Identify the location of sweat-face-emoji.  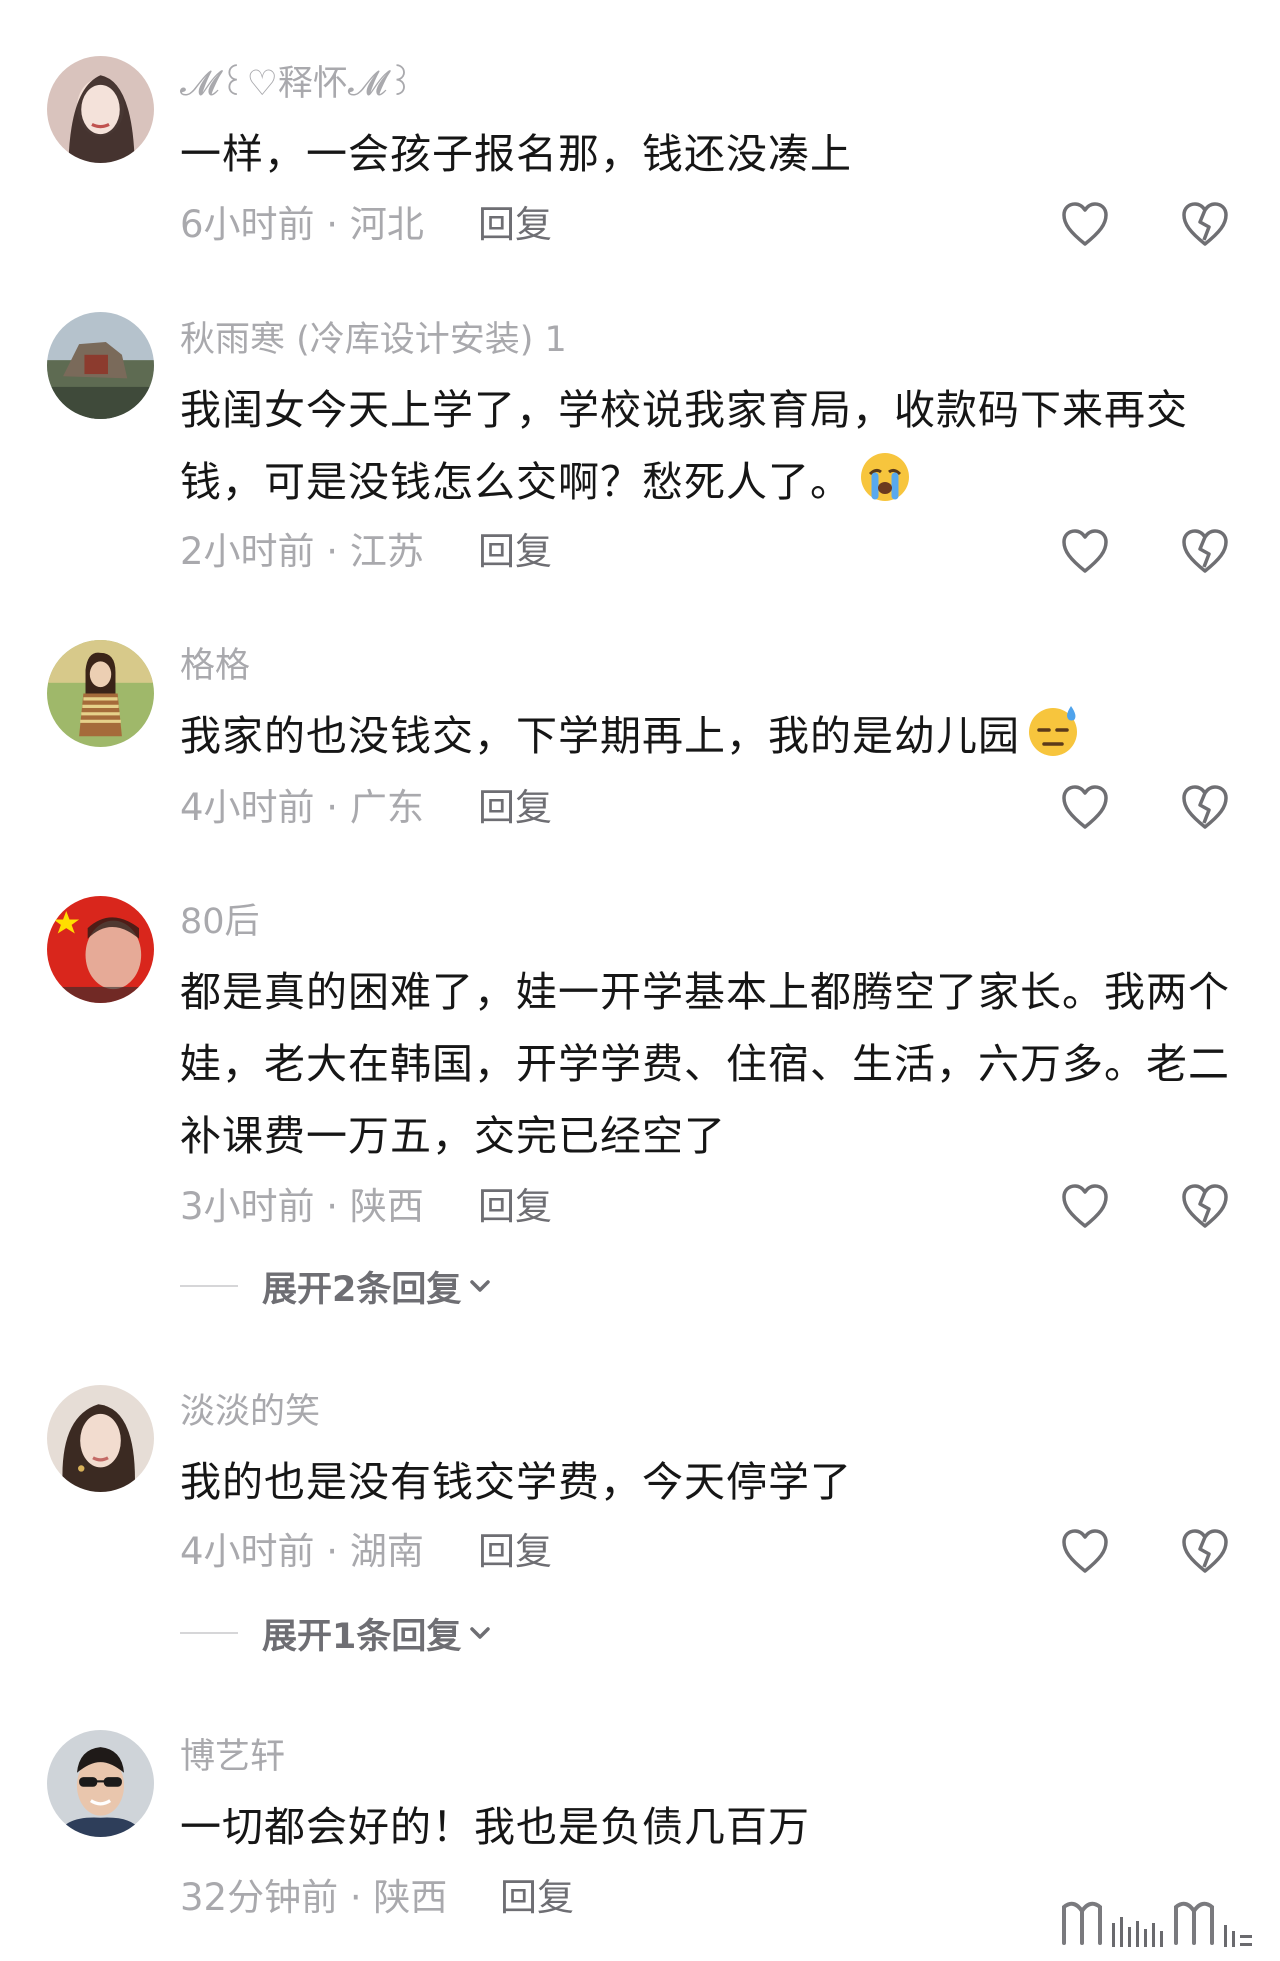
(1053, 731).